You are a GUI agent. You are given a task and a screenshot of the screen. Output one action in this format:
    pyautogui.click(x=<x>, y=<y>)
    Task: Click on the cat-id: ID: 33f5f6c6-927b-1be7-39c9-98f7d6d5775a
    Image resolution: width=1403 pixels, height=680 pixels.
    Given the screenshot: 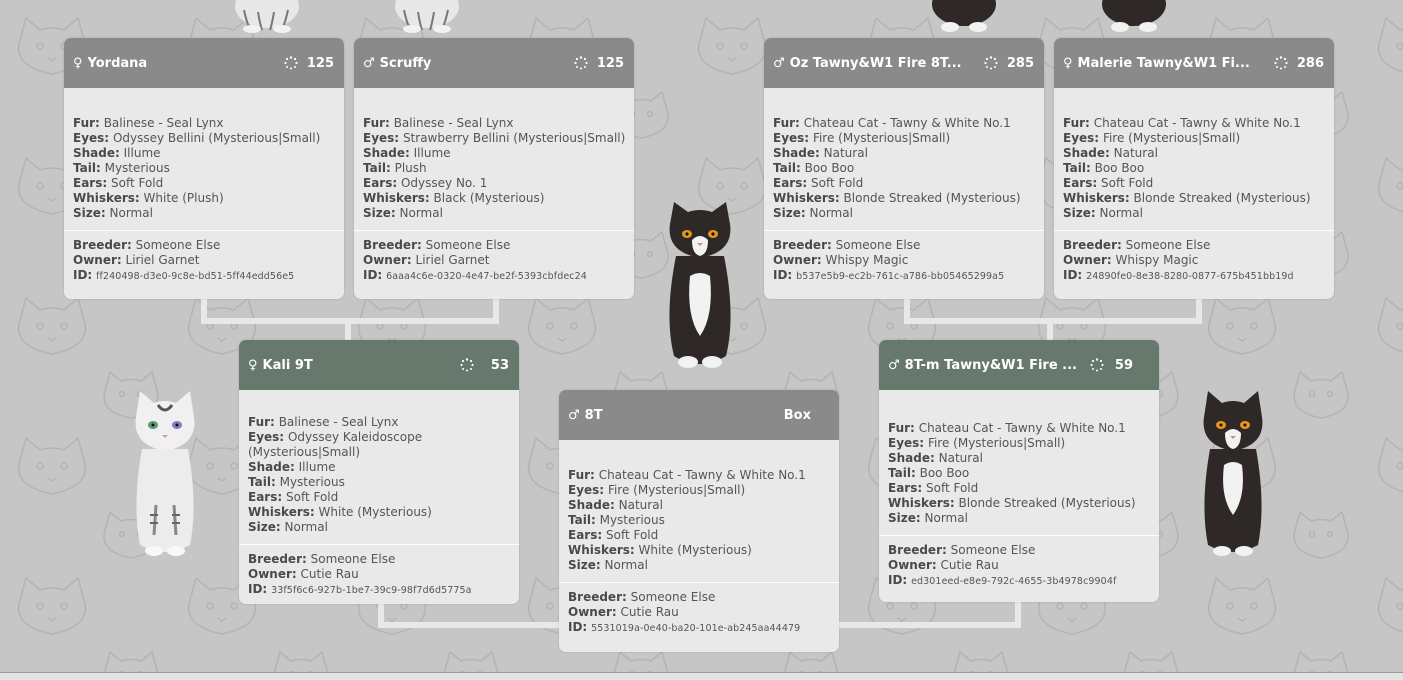 What is the action you would take?
    pyautogui.click(x=360, y=589)
    